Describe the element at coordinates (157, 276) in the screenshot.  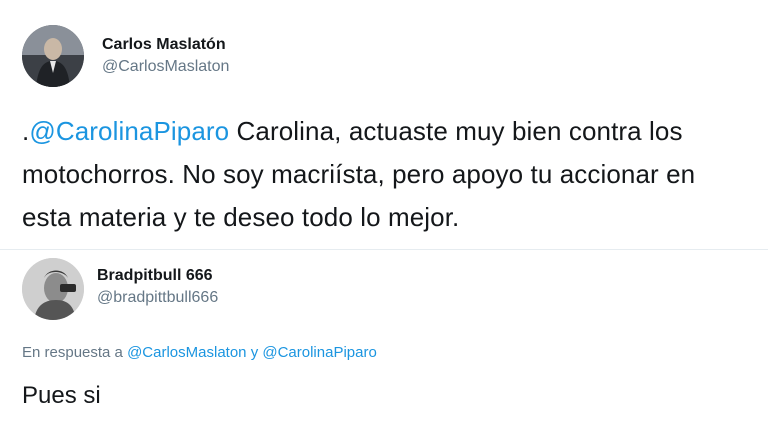
I see `reply-author-display-name: Bradpitbull 666` at that location.